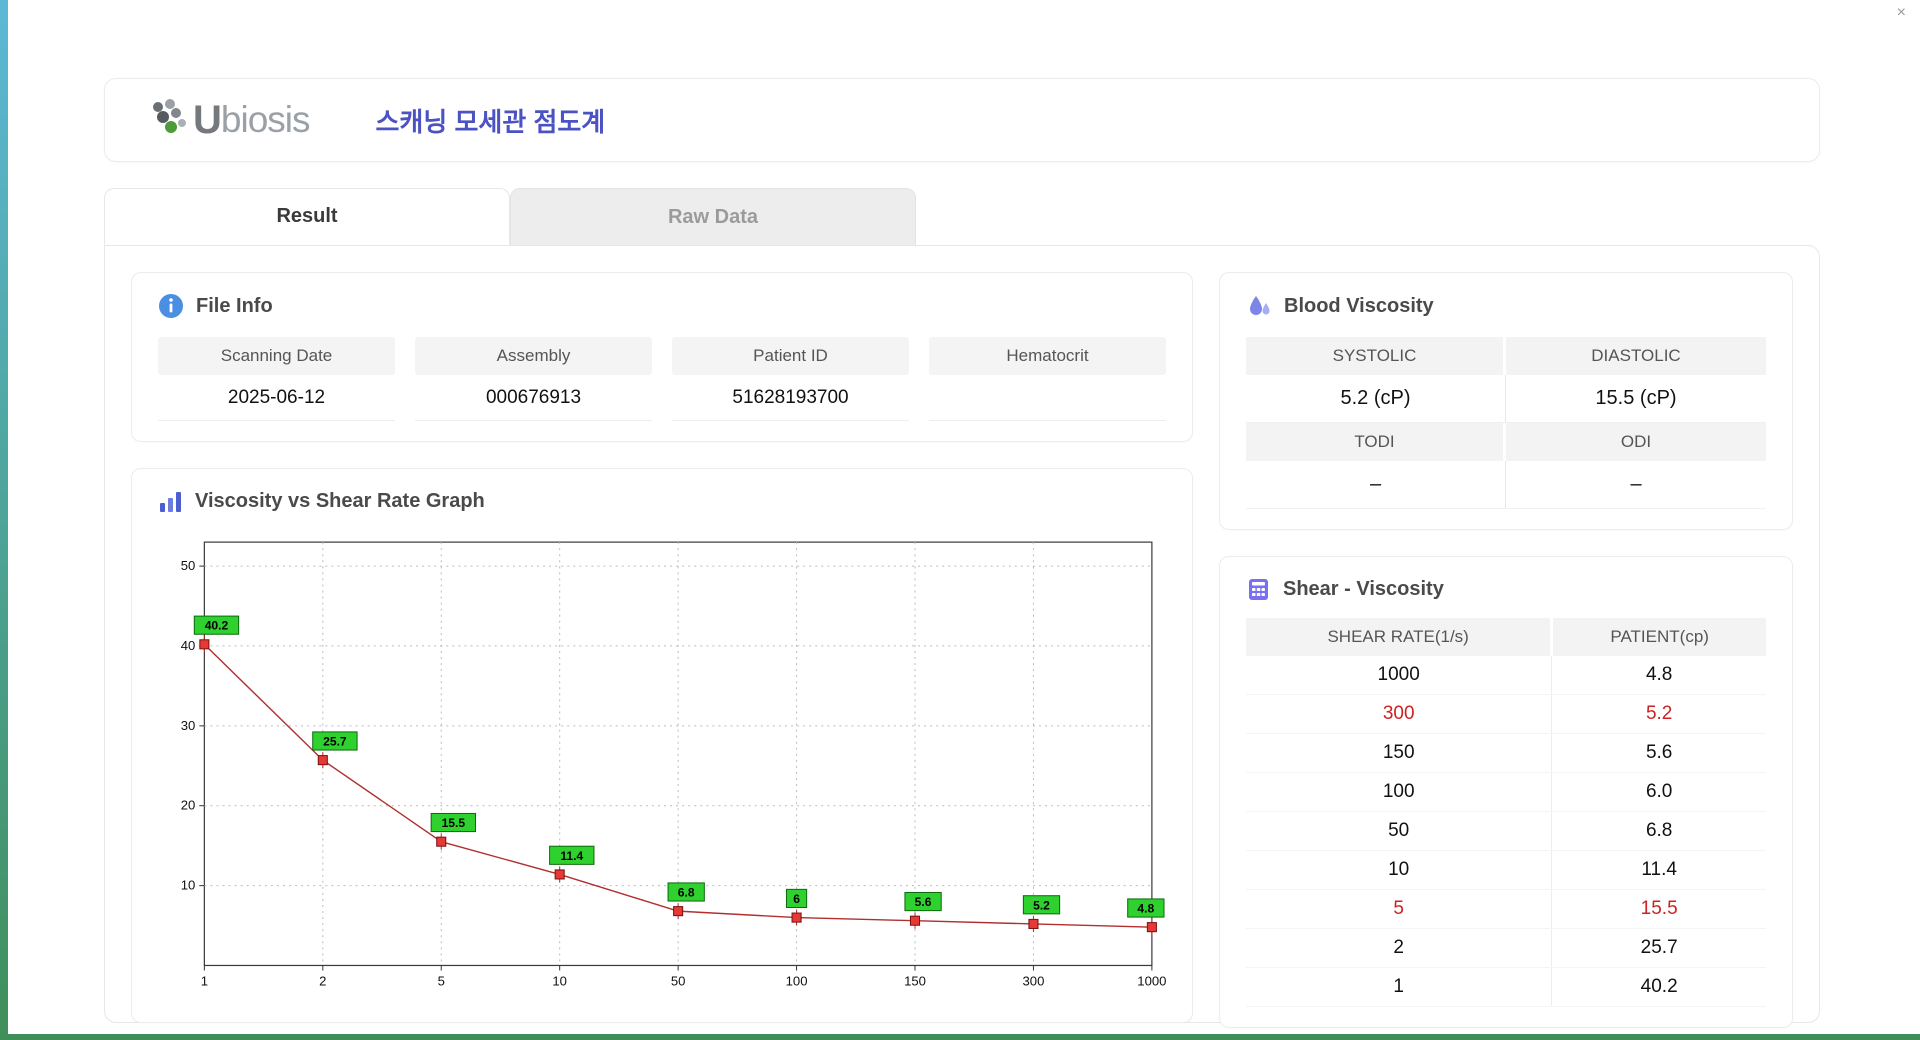  What do you see at coordinates (678, 981) in the screenshot?
I see `svg-text: 50` at bounding box center [678, 981].